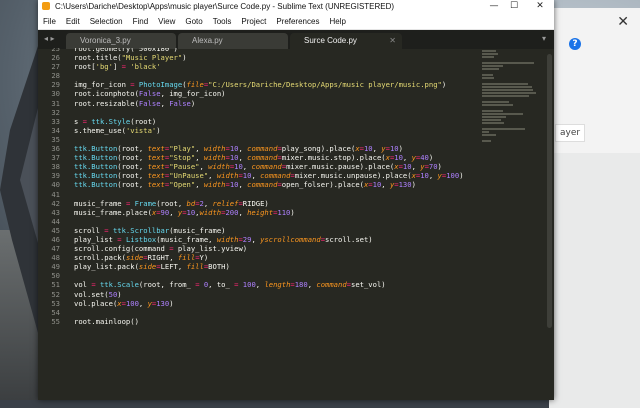  Describe the element at coordinates (222, 21) in the screenshot. I see `menu-tools: Tools` at that location.